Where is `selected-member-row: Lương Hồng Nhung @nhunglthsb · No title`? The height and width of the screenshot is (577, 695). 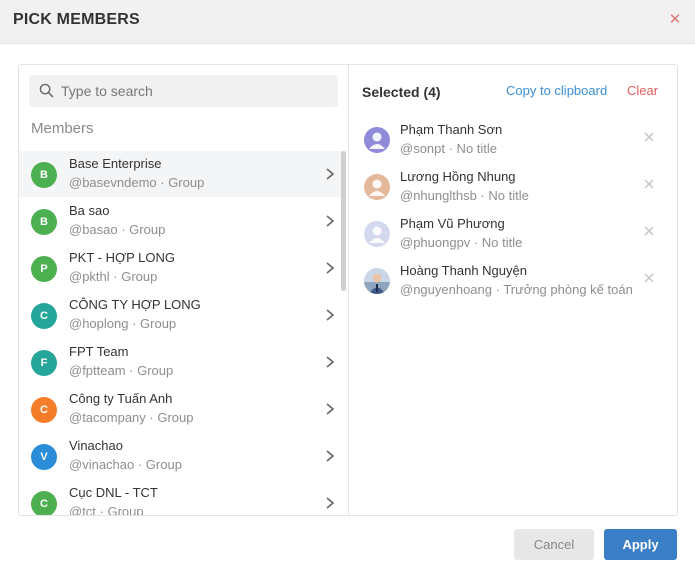 selected-member-row: Lương Hồng Nhung @nhunglthsb · No title is located at coordinates (513, 188).